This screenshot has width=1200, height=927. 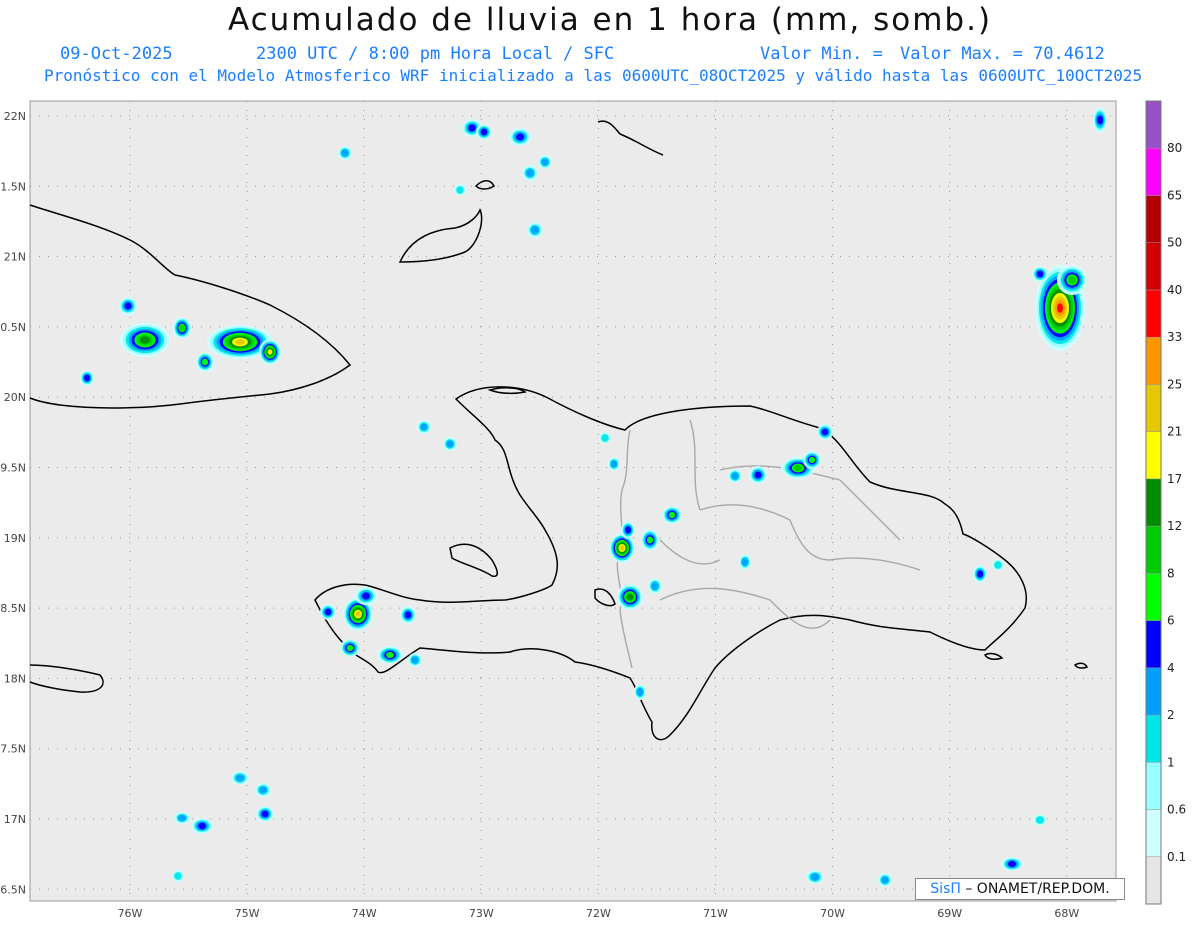 What do you see at coordinates (945, 889) in the screenshot?
I see `sispi-logo: SisΠ` at bounding box center [945, 889].